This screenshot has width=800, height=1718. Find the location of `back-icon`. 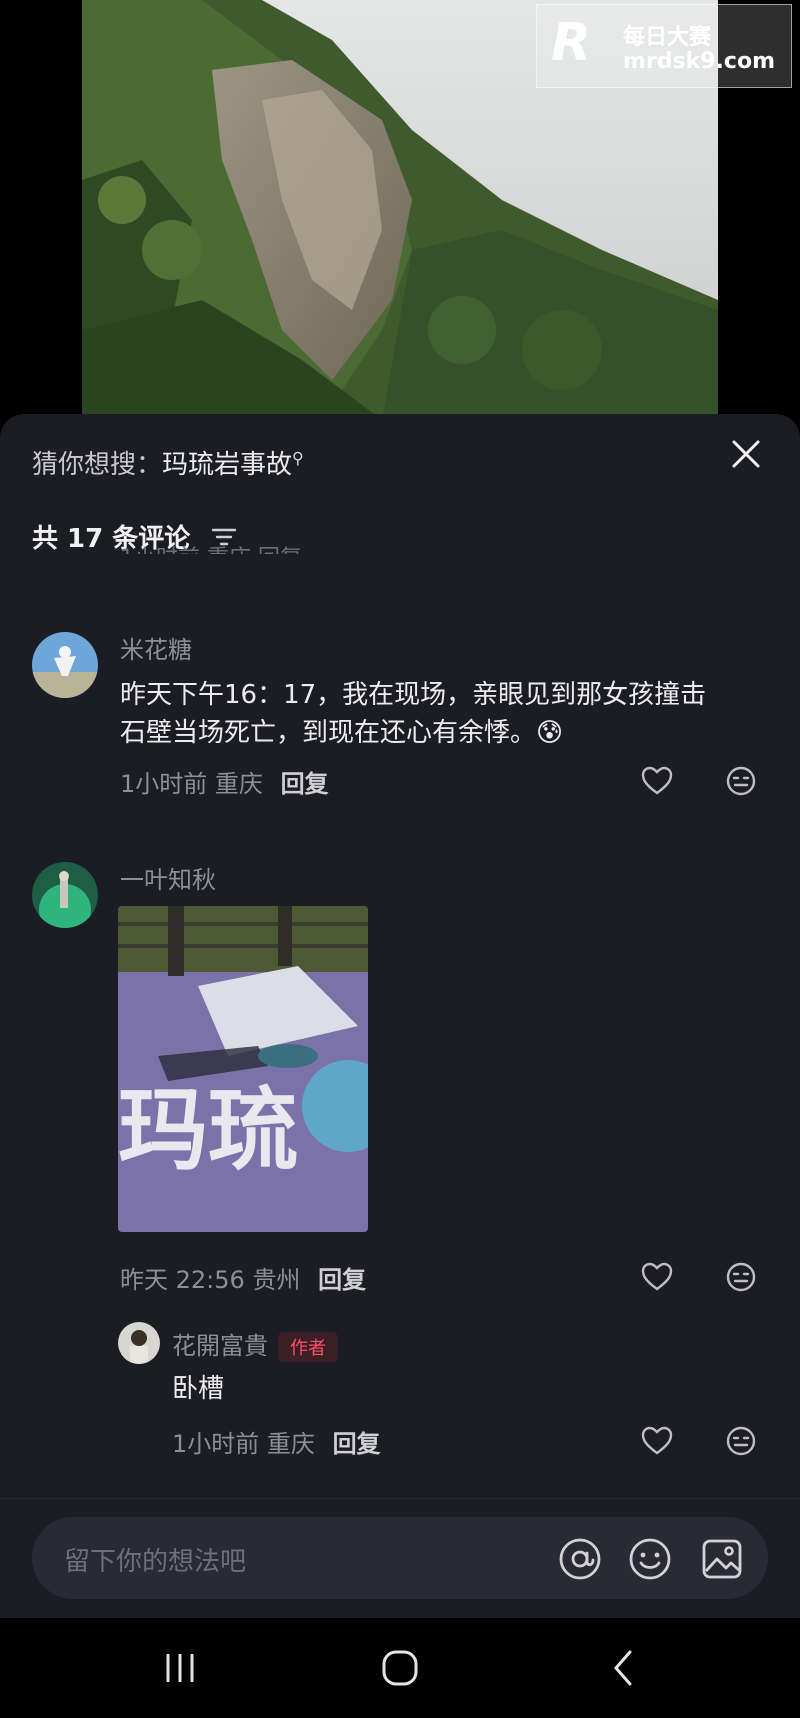

back-icon is located at coordinates (623, 1668).